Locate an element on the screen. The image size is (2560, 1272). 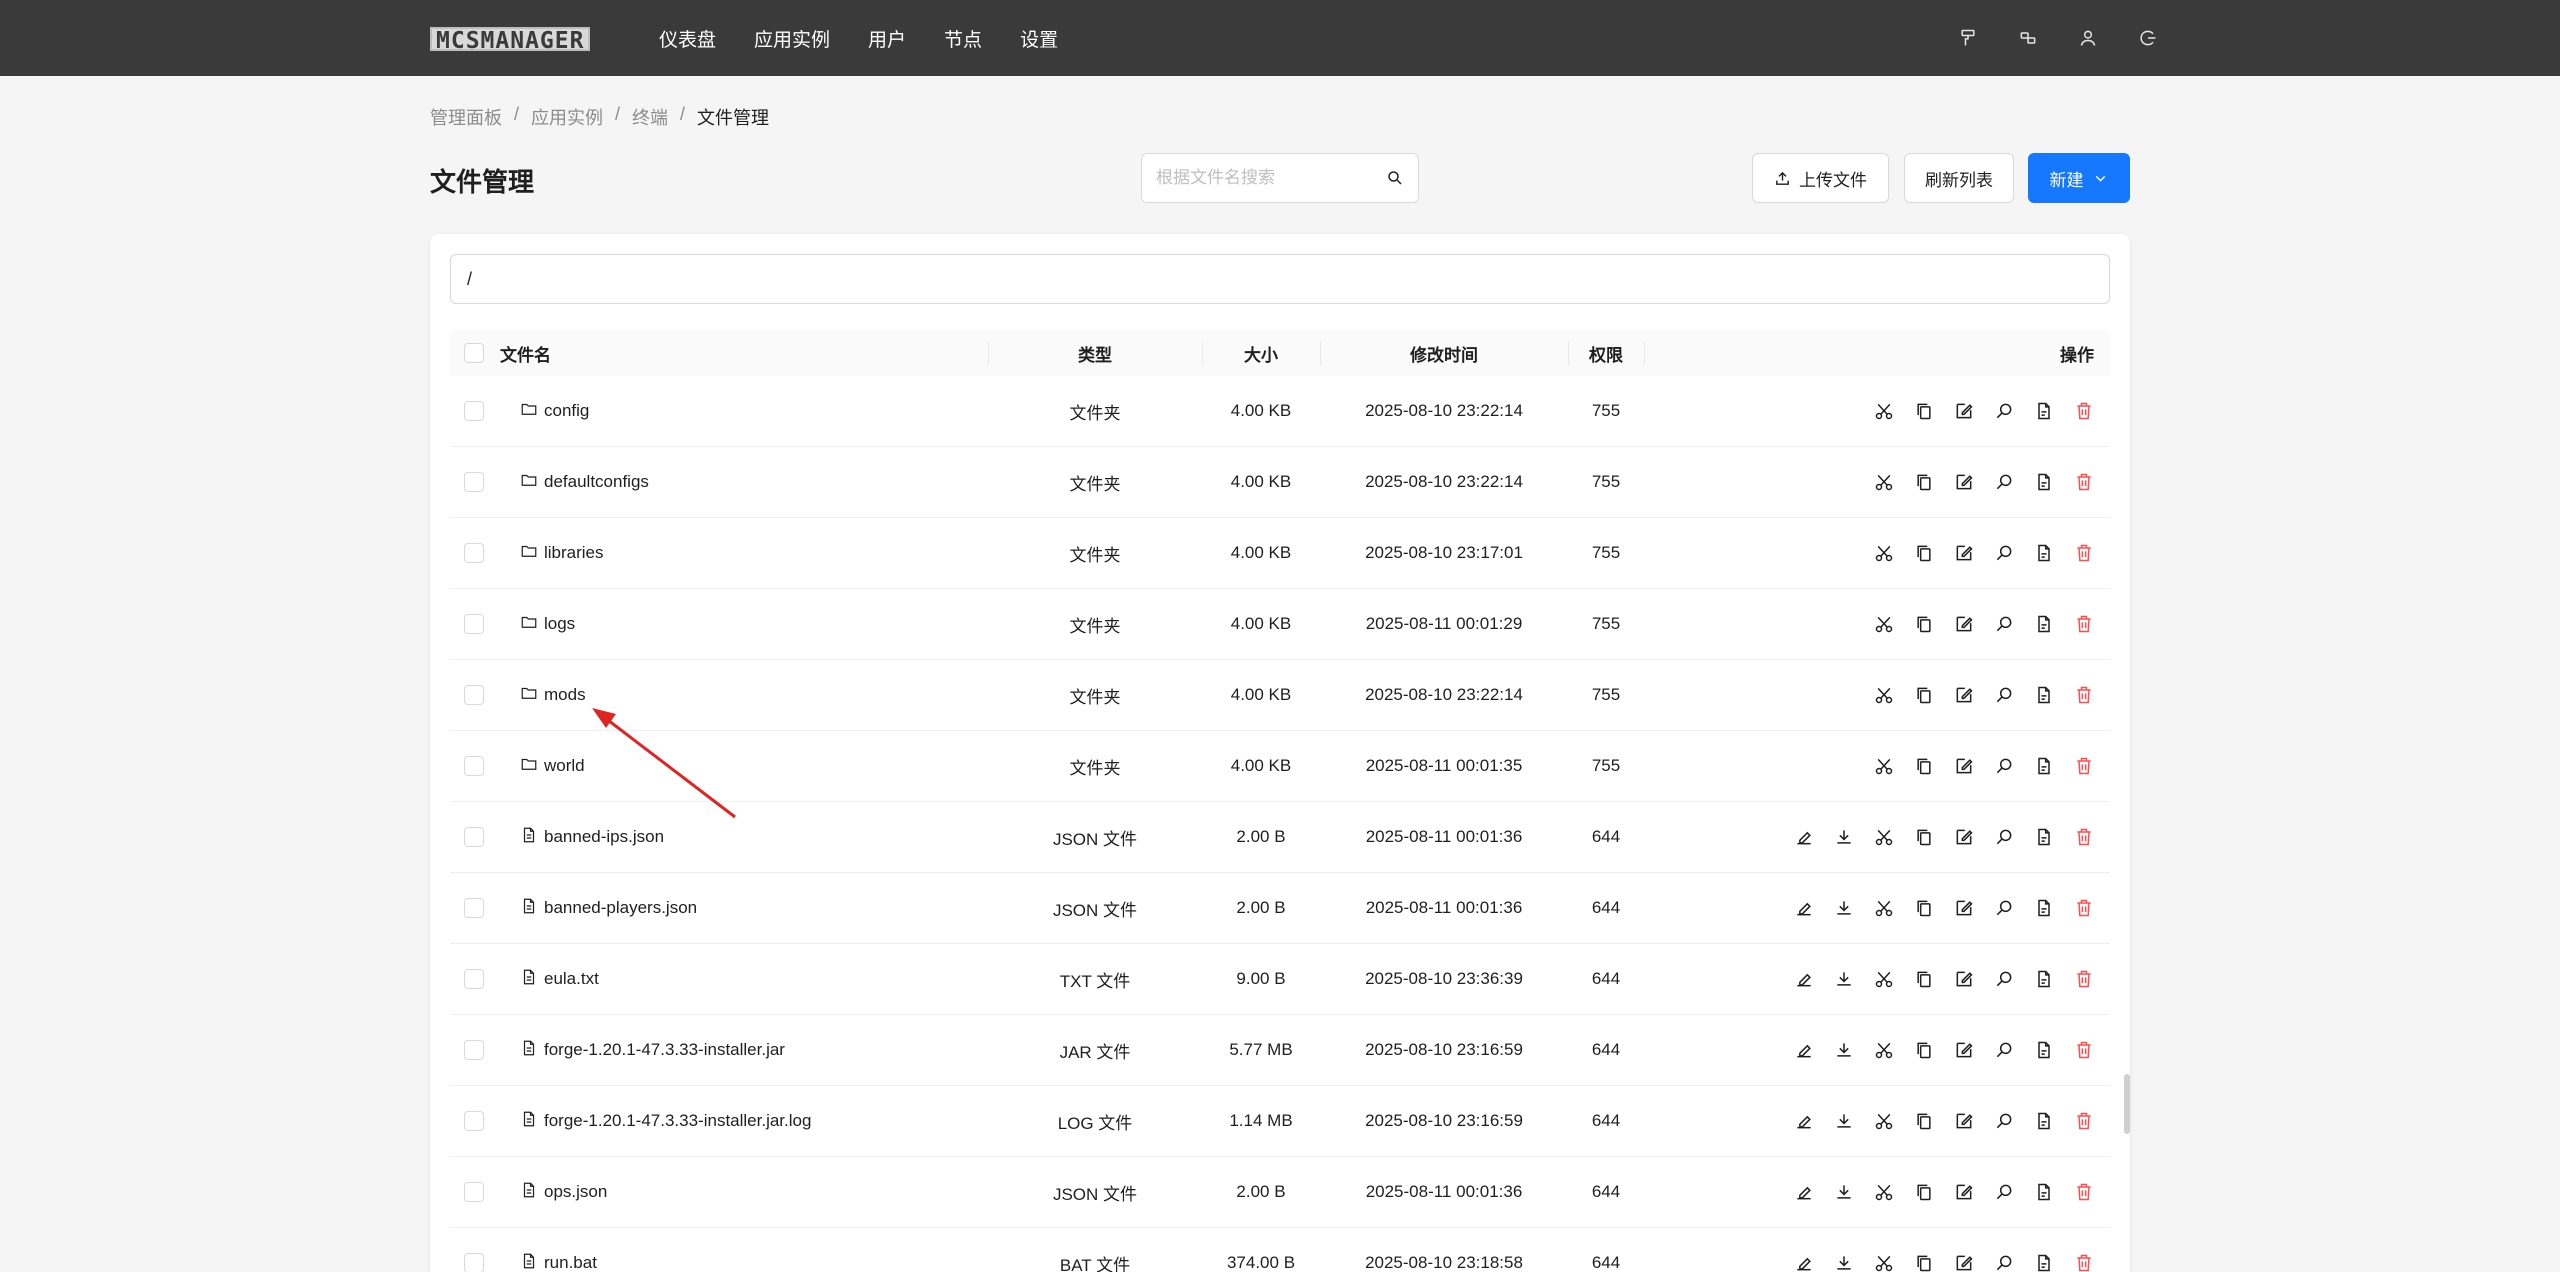
breadcrumb-item-panel: 管理面板 is located at coordinates (466, 117).